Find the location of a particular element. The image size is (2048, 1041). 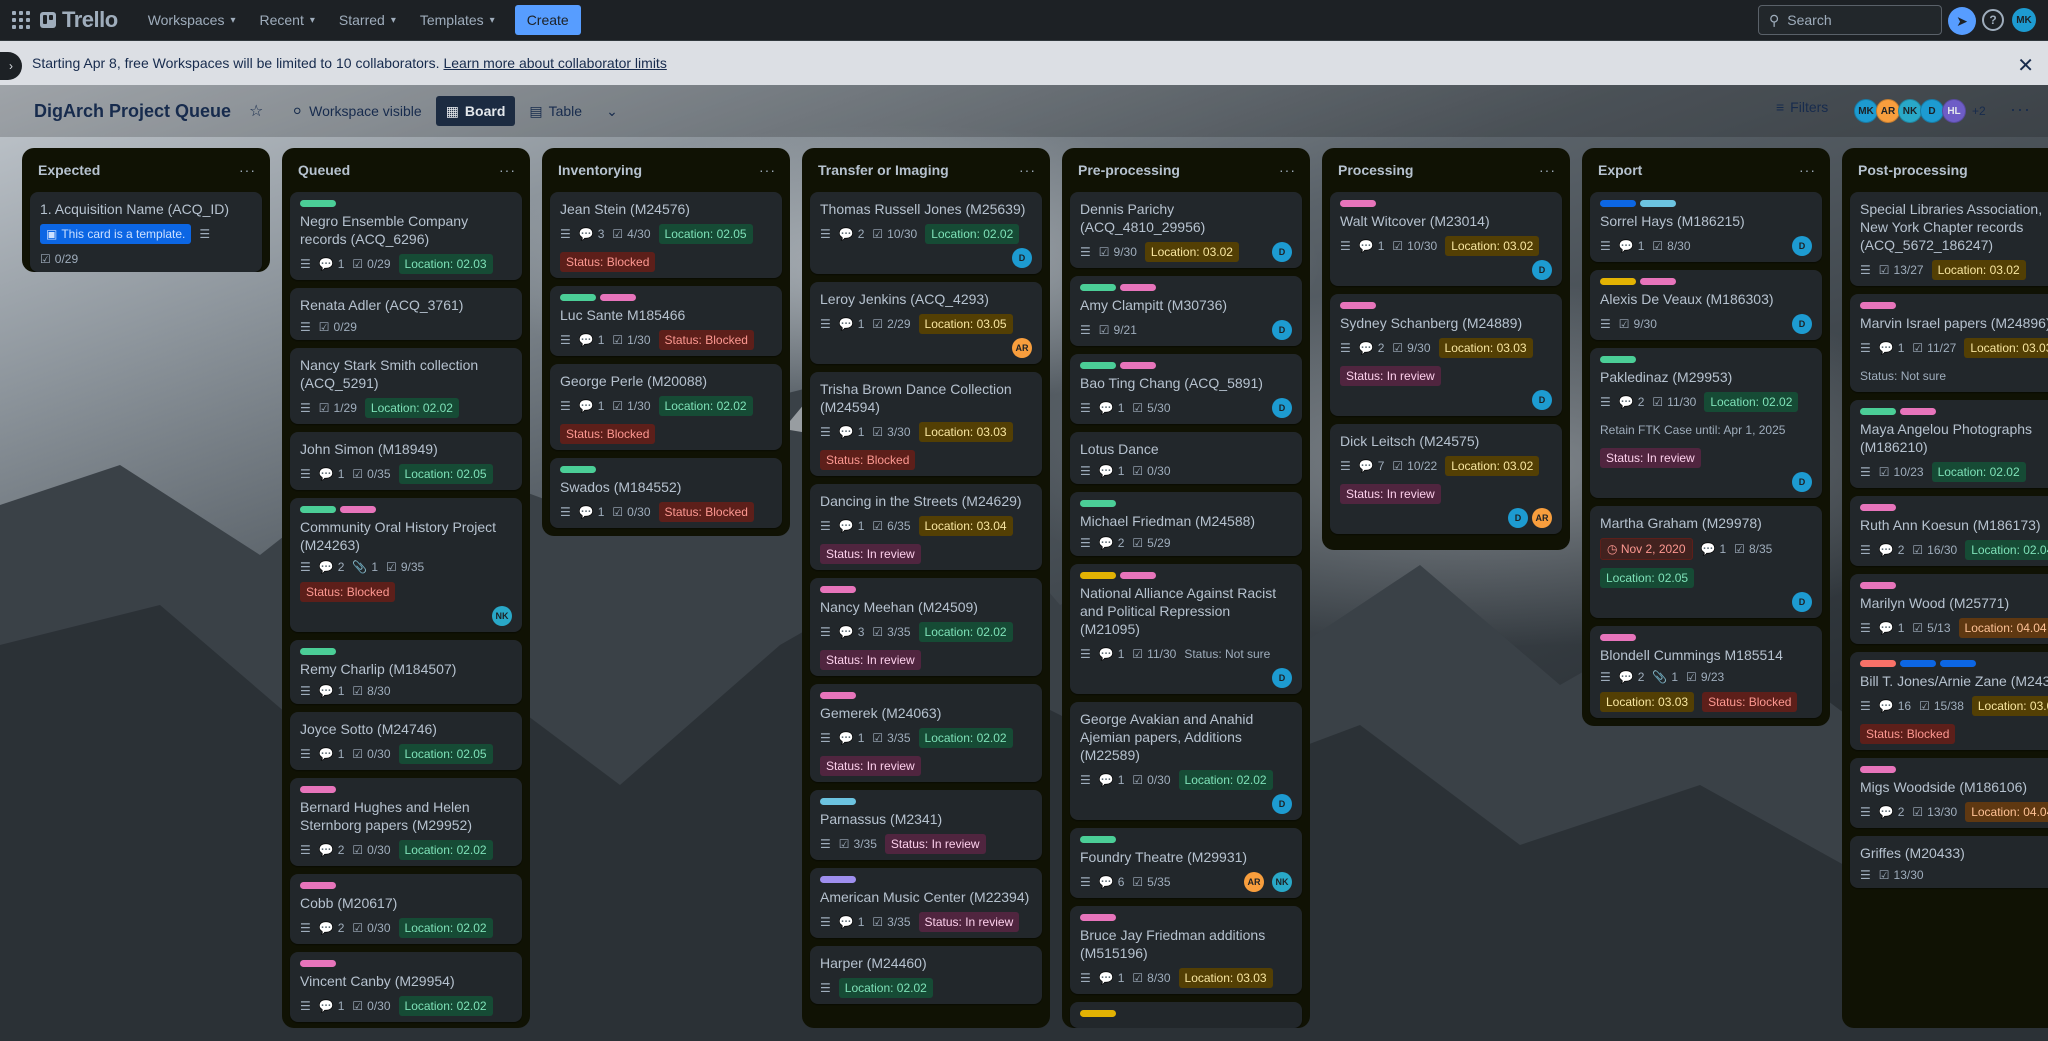

card: Foundry Theatre (M29931) ☰ 💬 6 ☑ 5/35 AR NK is located at coordinates (1186, 863).